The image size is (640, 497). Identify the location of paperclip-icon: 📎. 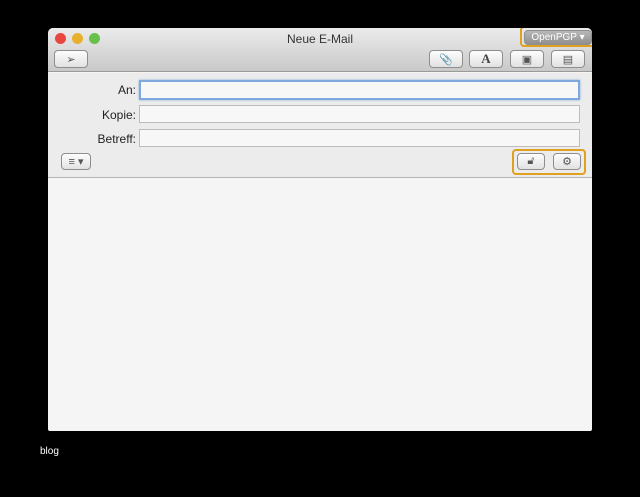
(446, 59).